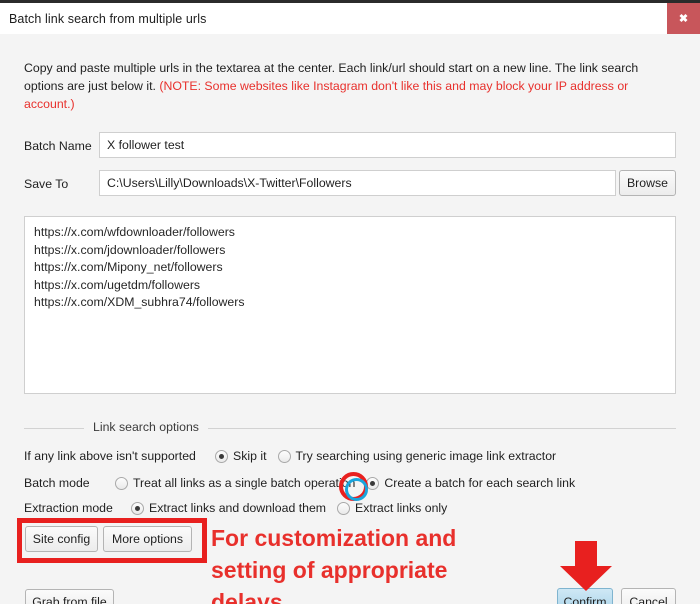  I want to click on save-to-input, so click(357, 183).